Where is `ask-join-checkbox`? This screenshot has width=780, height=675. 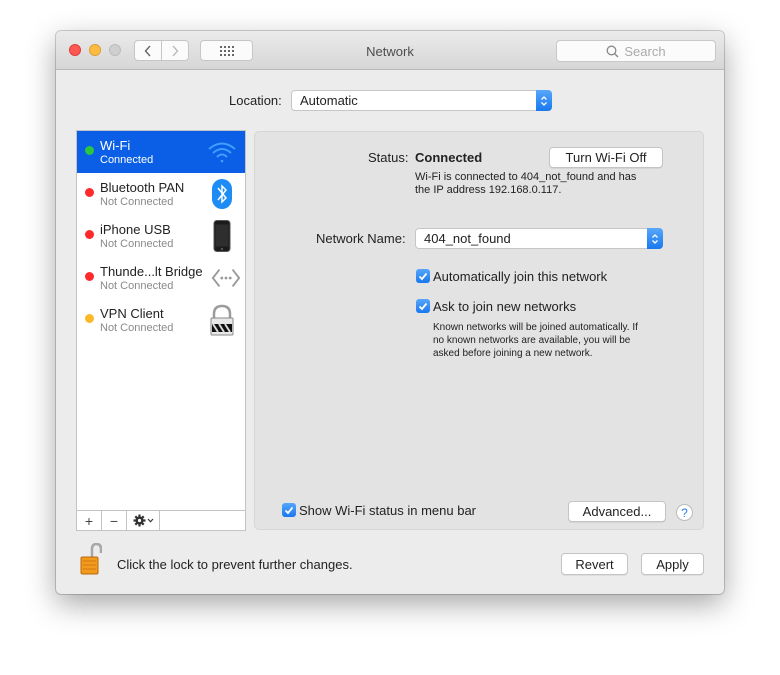 ask-join-checkbox is located at coordinates (423, 306).